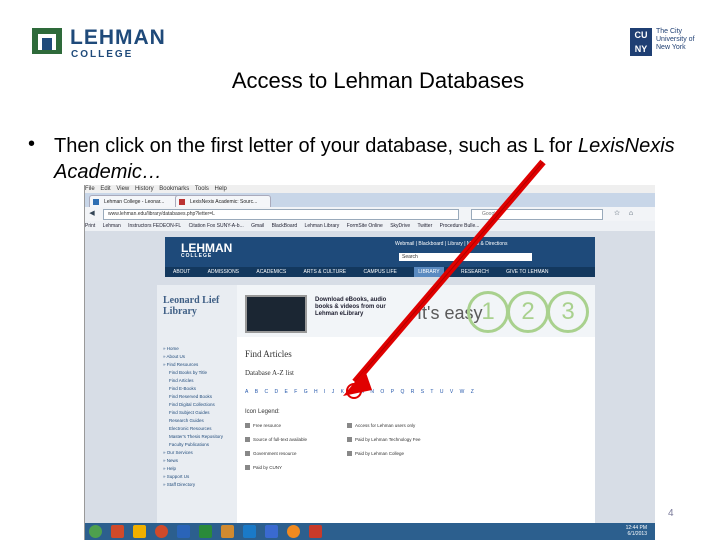 Image resolution: width=720 pixels, height=540 pixels. Describe the element at coordinates (205, 531) in the screenshot. I see `excel-icon` at that location.